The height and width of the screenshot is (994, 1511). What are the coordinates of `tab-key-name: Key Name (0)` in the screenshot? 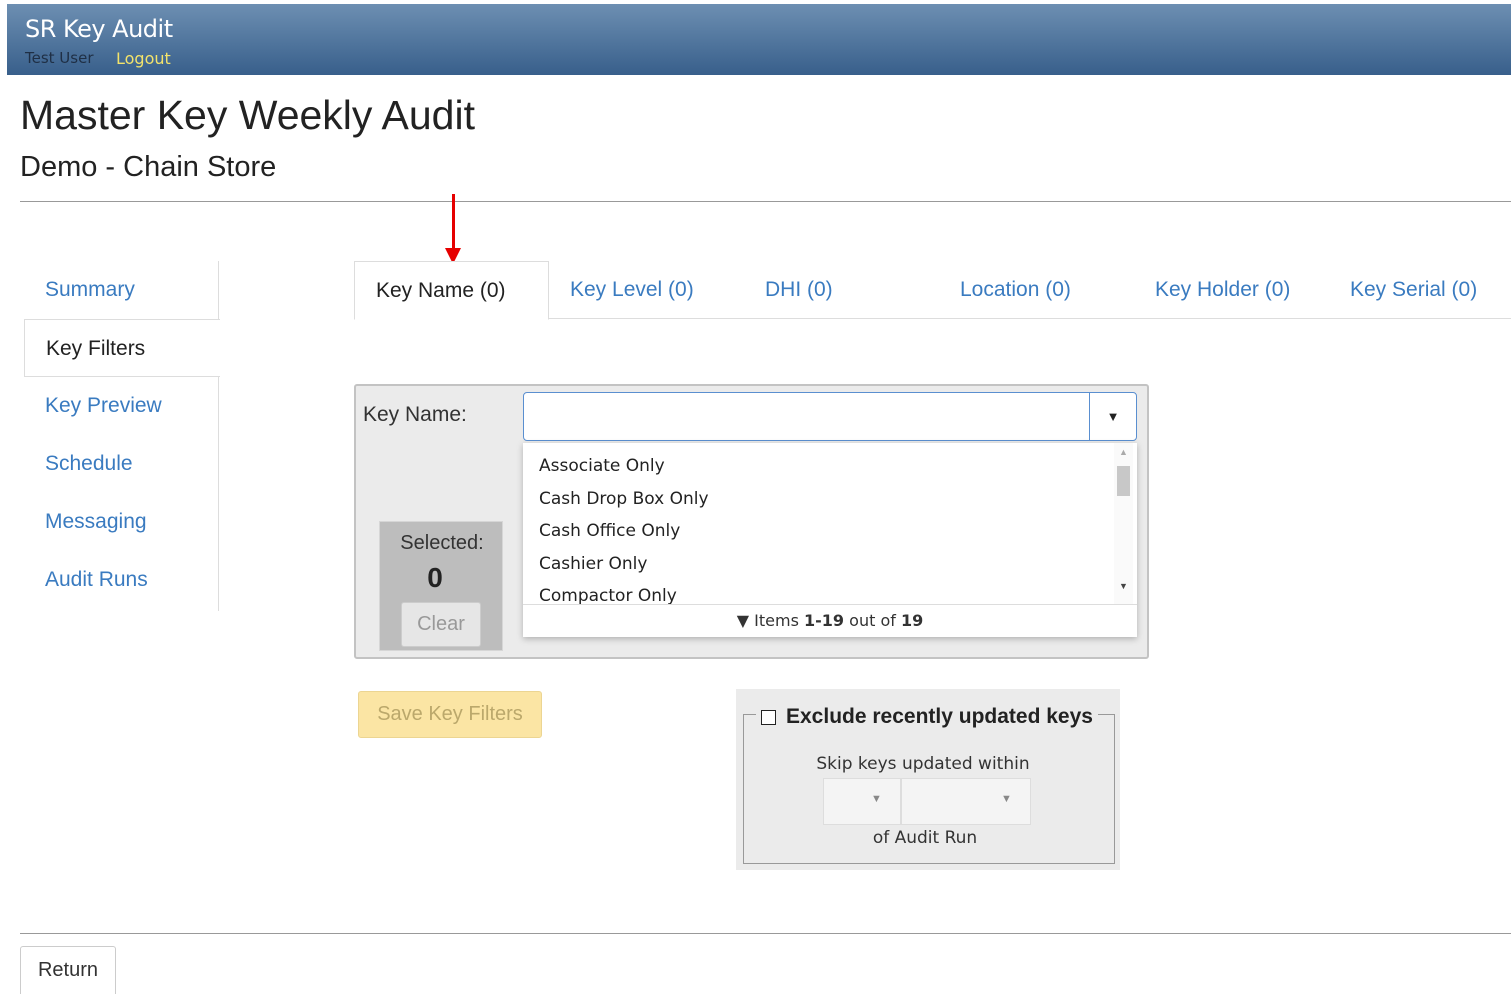 It's located at (451, 290).